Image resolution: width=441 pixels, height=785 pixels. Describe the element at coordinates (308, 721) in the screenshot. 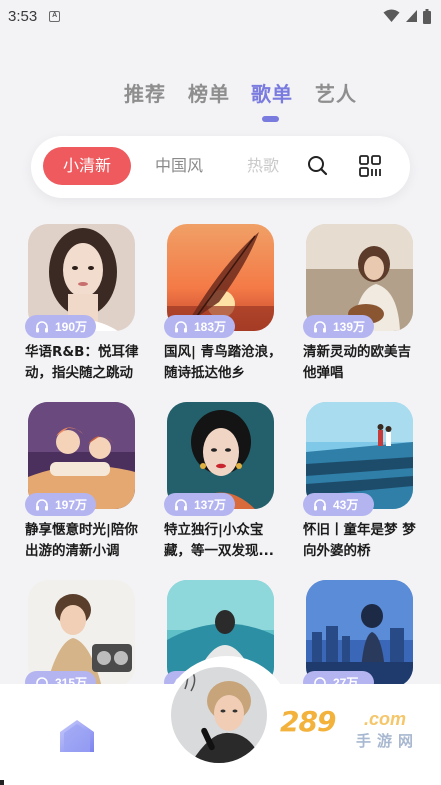

I see `watermark-number: 289` at that location.